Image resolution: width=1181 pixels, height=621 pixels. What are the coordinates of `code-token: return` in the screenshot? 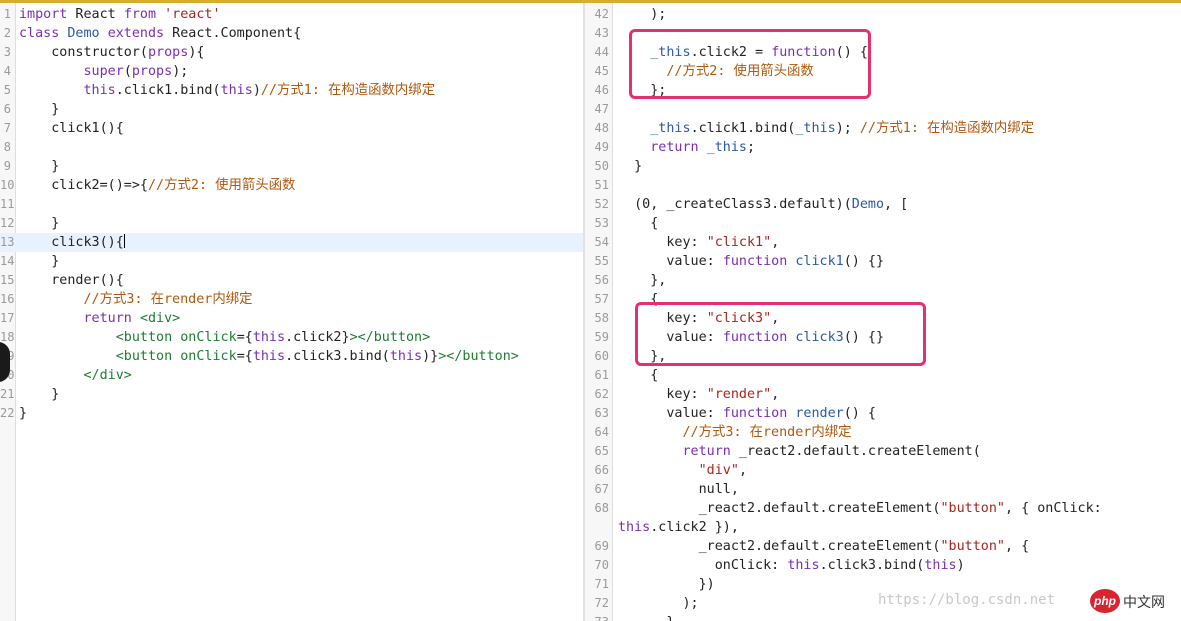 It's located at (674, 147).